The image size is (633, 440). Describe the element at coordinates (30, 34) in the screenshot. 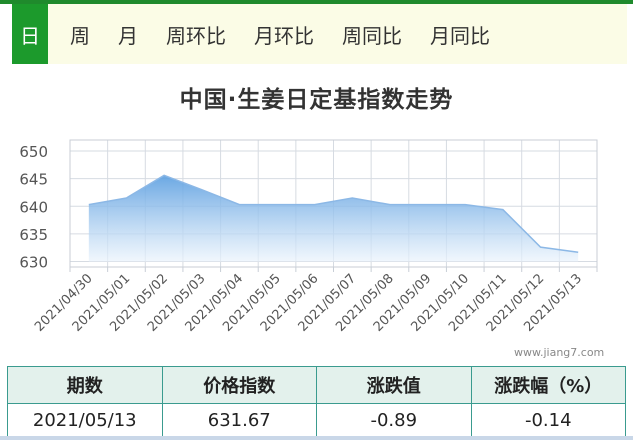

I see `tab-day: 日` at that location.